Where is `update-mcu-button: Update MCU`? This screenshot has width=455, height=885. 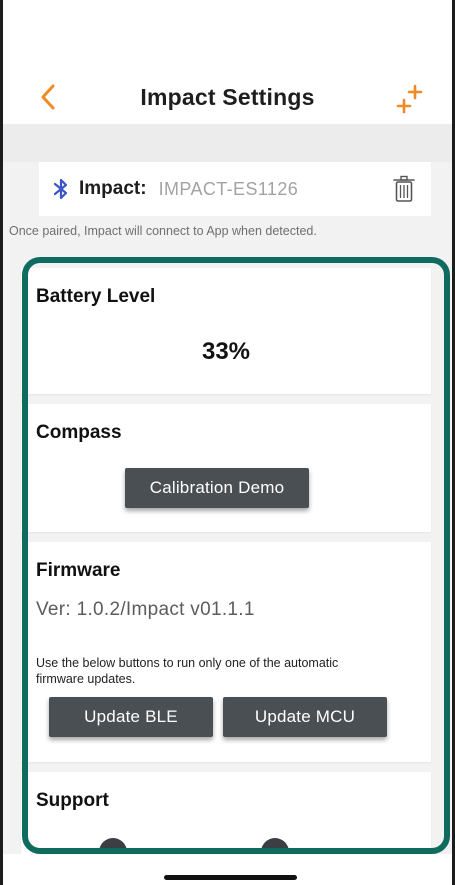
update-mcu-button: Update MCU is located at coordinates (305, 717).